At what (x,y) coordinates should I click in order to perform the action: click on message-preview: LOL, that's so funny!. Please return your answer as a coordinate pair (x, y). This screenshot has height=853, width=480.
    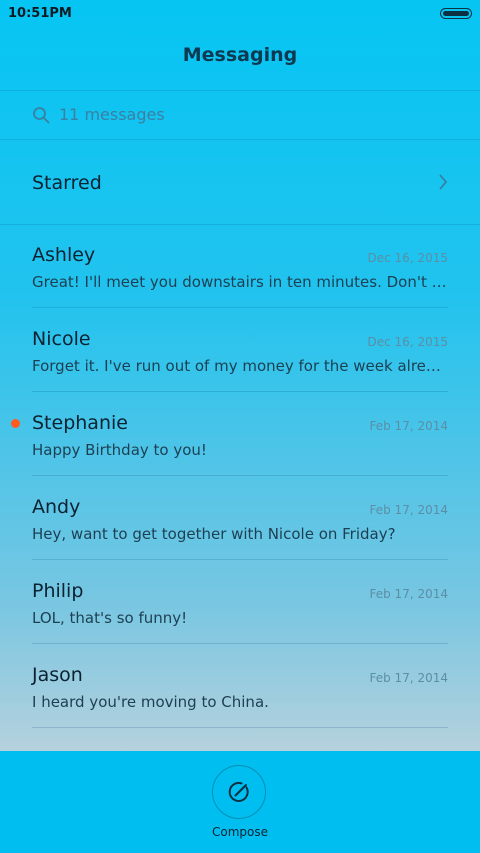
    Looking at the image, I should click on (110, 618).